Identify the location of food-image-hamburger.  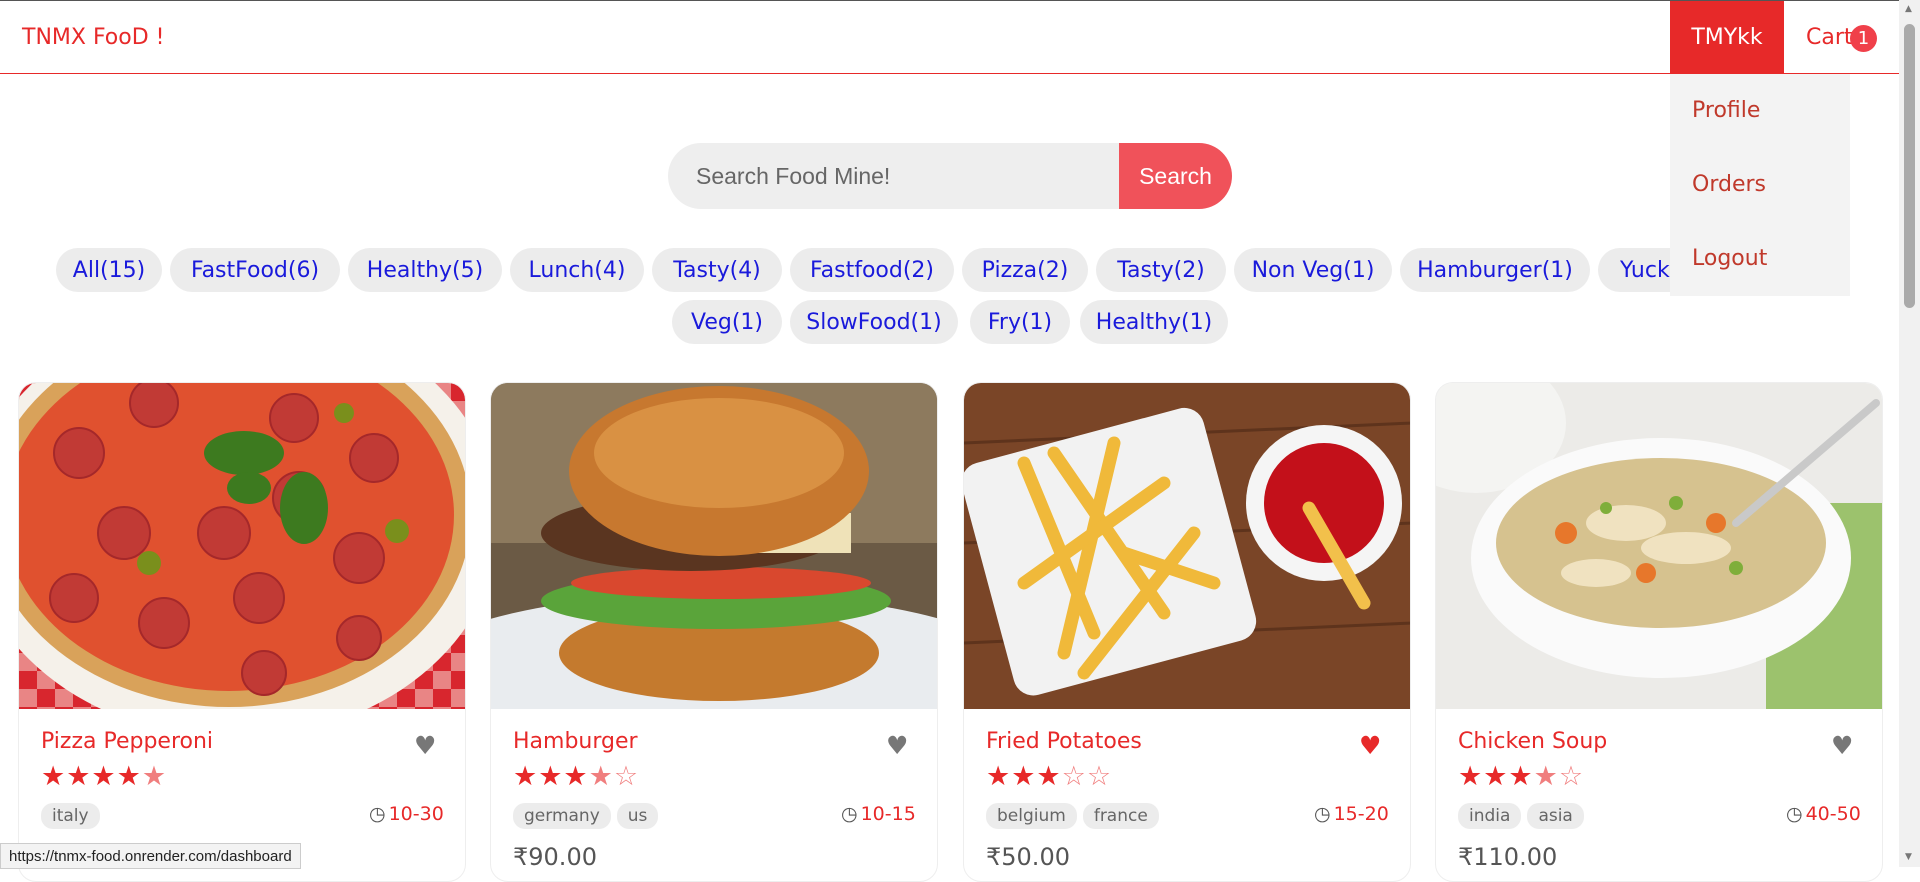
(714, 546).